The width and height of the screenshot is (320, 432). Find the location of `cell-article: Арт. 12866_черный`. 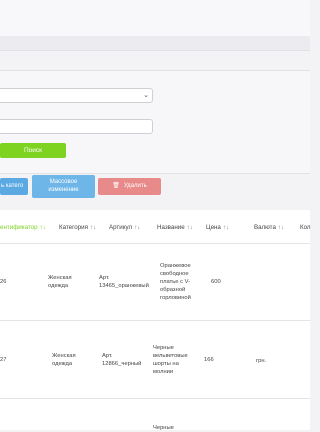

cell-article: Арт. 12866_черный is located at coordinates (121, 360).